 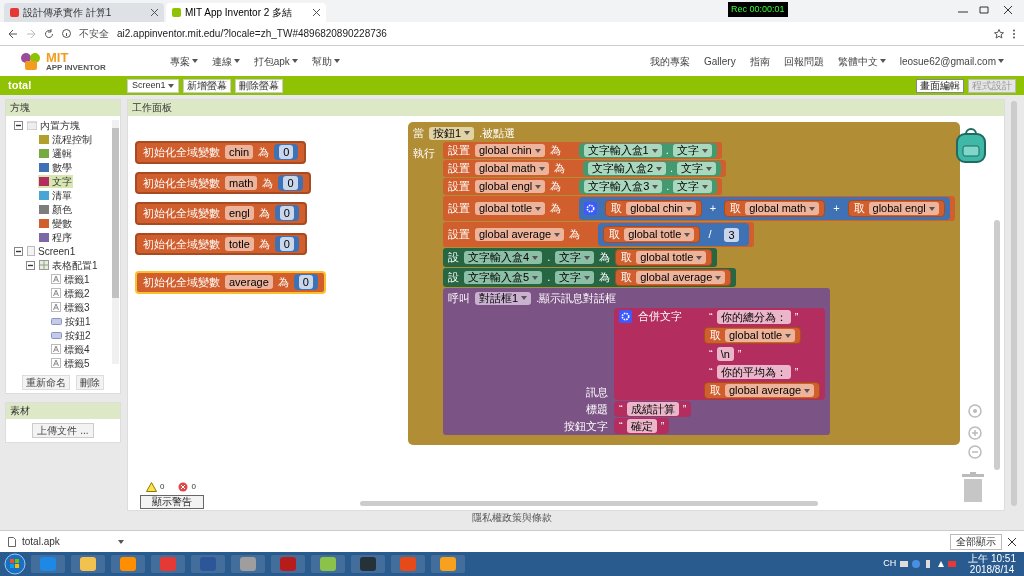 I want to click on text-field: 確定, so click(x=641, y=426).